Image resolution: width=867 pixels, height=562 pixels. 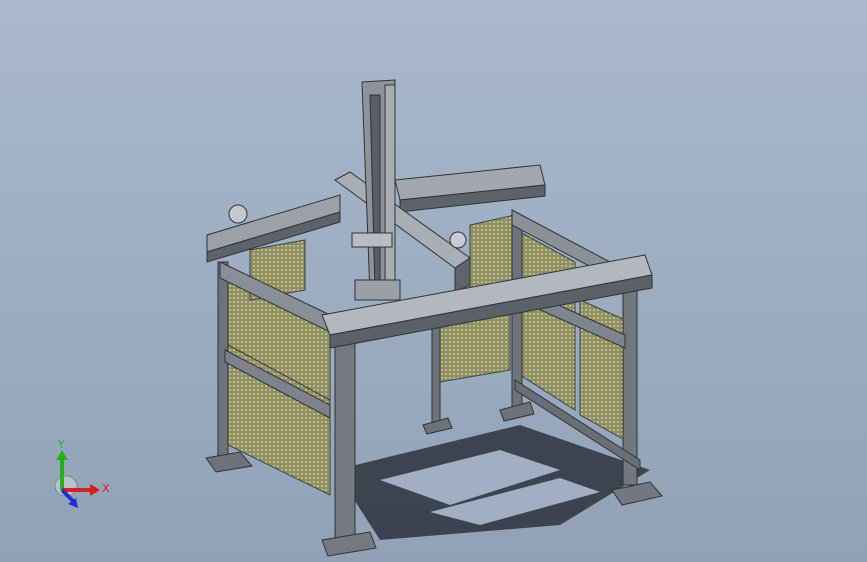 I want to click on x-axis-label: X, so click(x=106, y=488).